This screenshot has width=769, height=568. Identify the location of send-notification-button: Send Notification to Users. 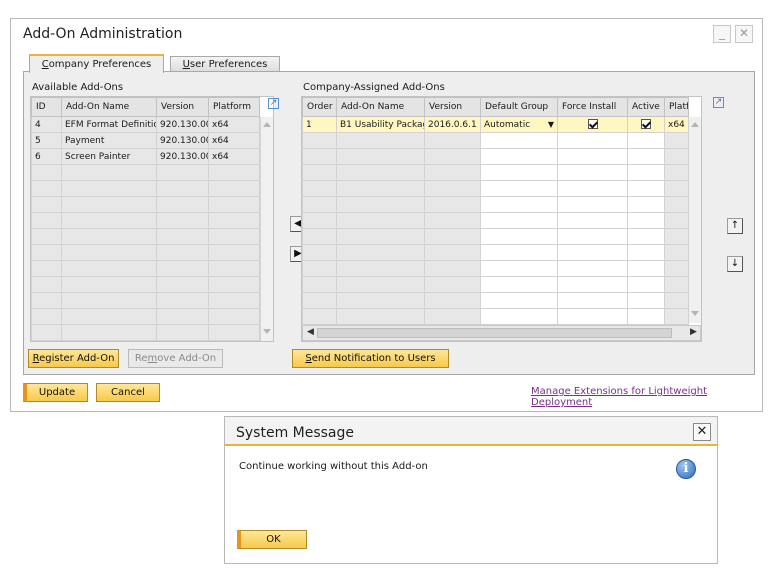
(370, 358).